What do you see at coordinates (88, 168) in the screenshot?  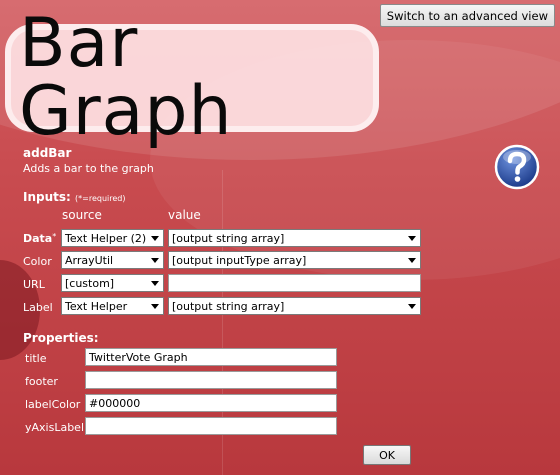 I see `function-description: Adds a bar to the graph` at bounding box center [88, 168].